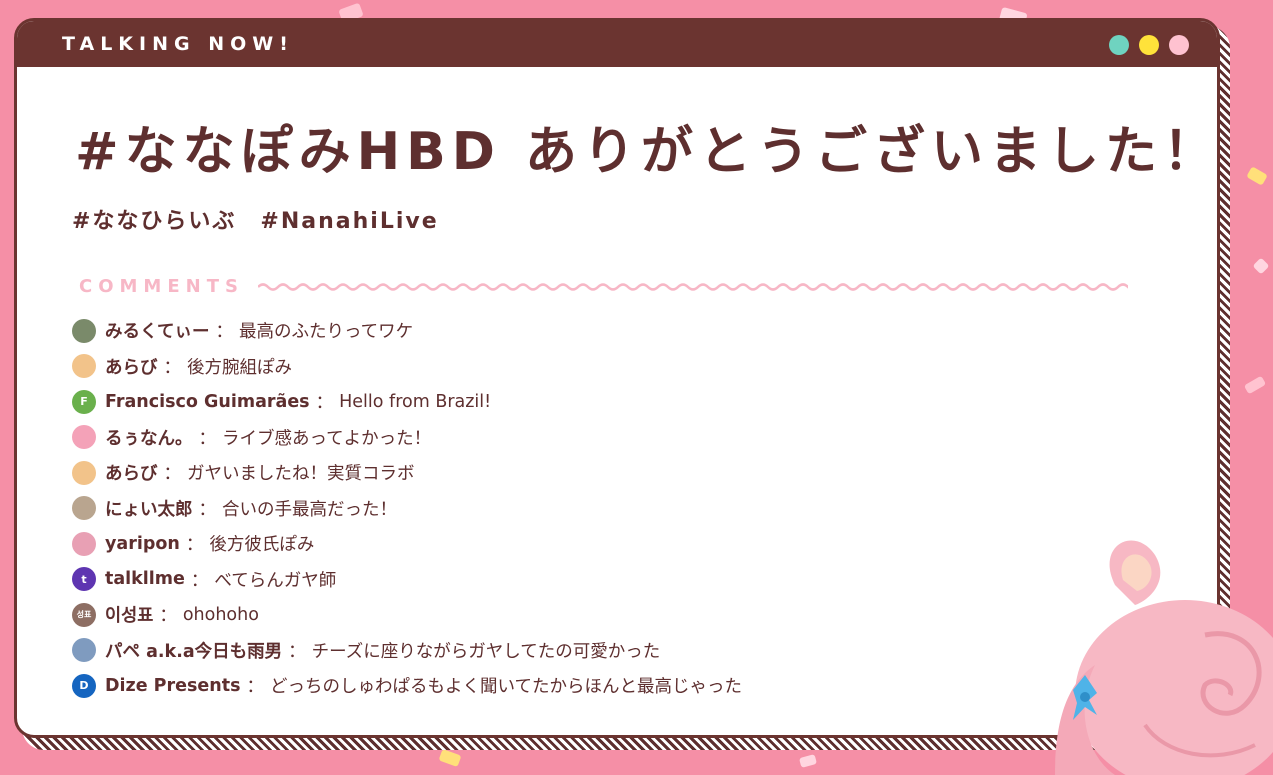  Describe the element at coordinates (84, 614) in the screenshot. I see `avatar: 성표` at that location.